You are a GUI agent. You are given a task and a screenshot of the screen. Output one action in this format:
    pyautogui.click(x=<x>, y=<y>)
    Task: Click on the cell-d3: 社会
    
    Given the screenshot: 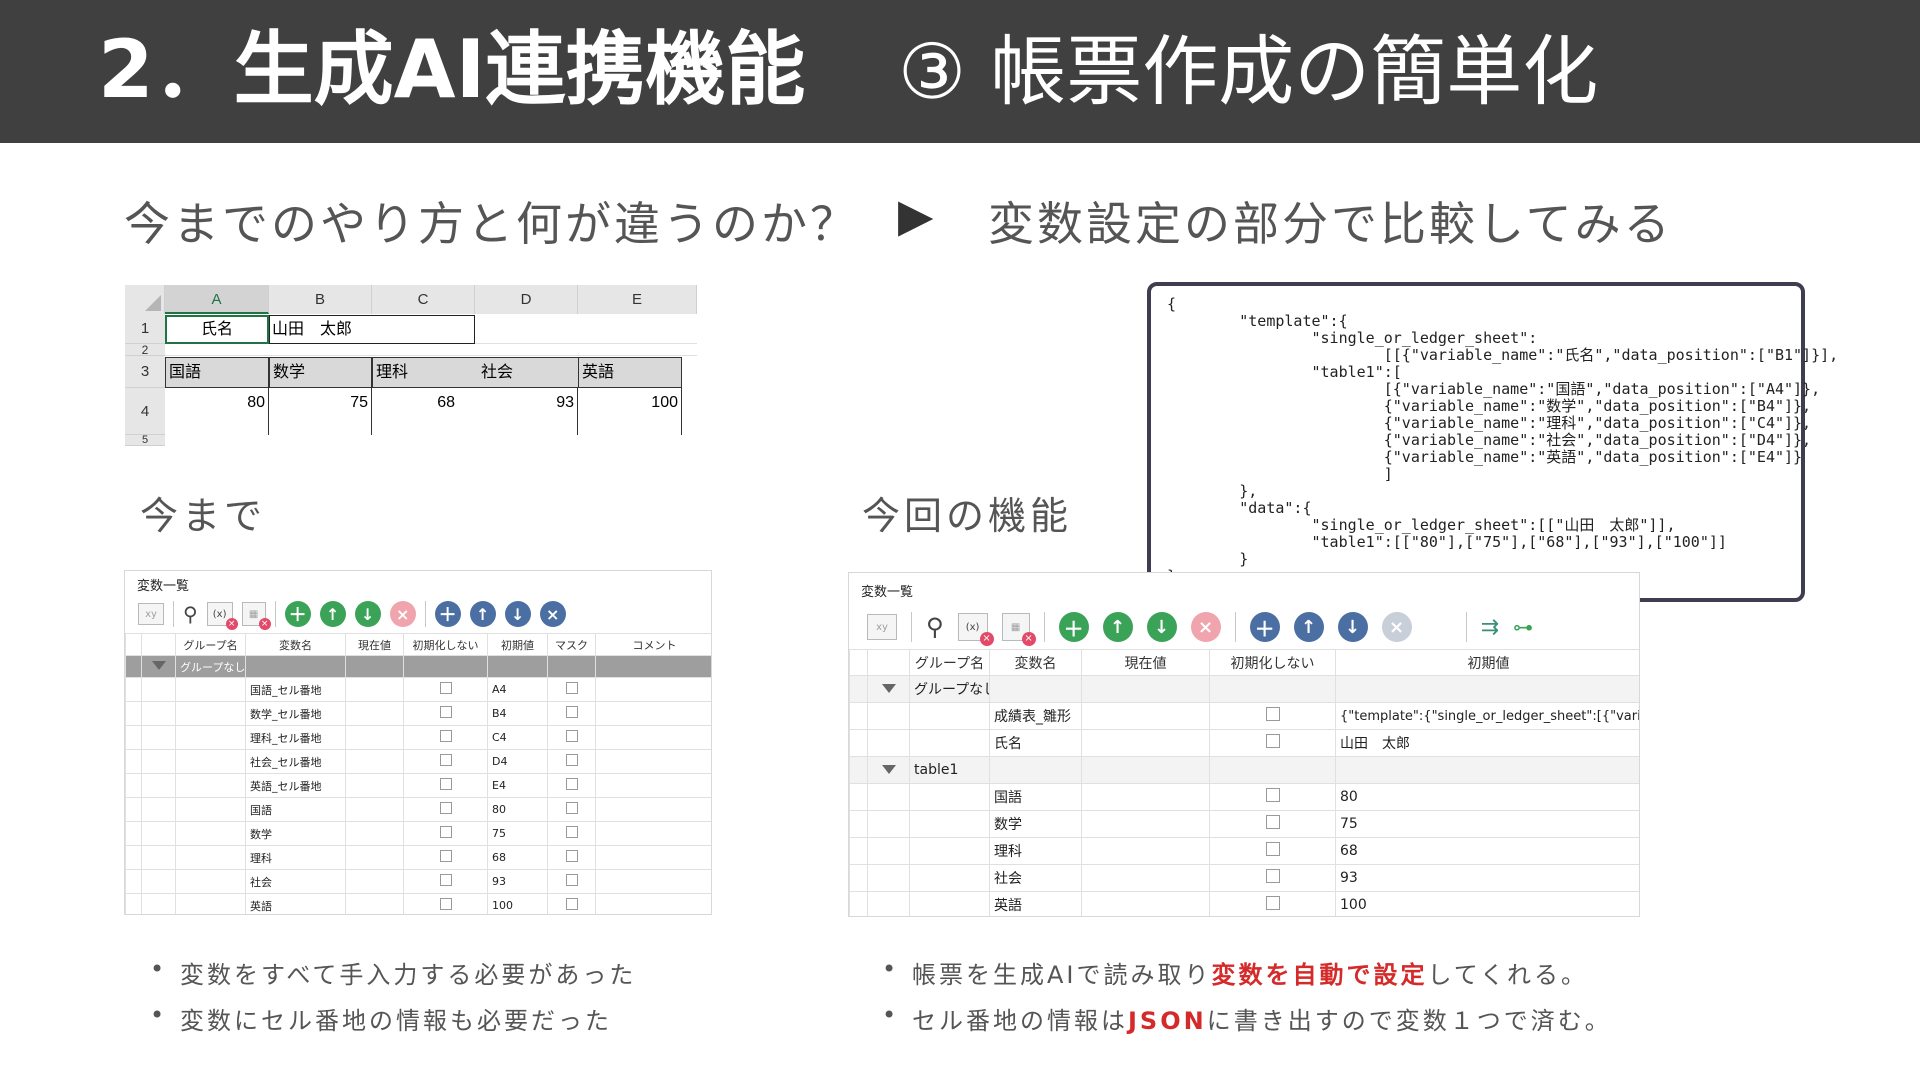 What is the action you would take?
    pyautogui.click(x=526, y=372)
    